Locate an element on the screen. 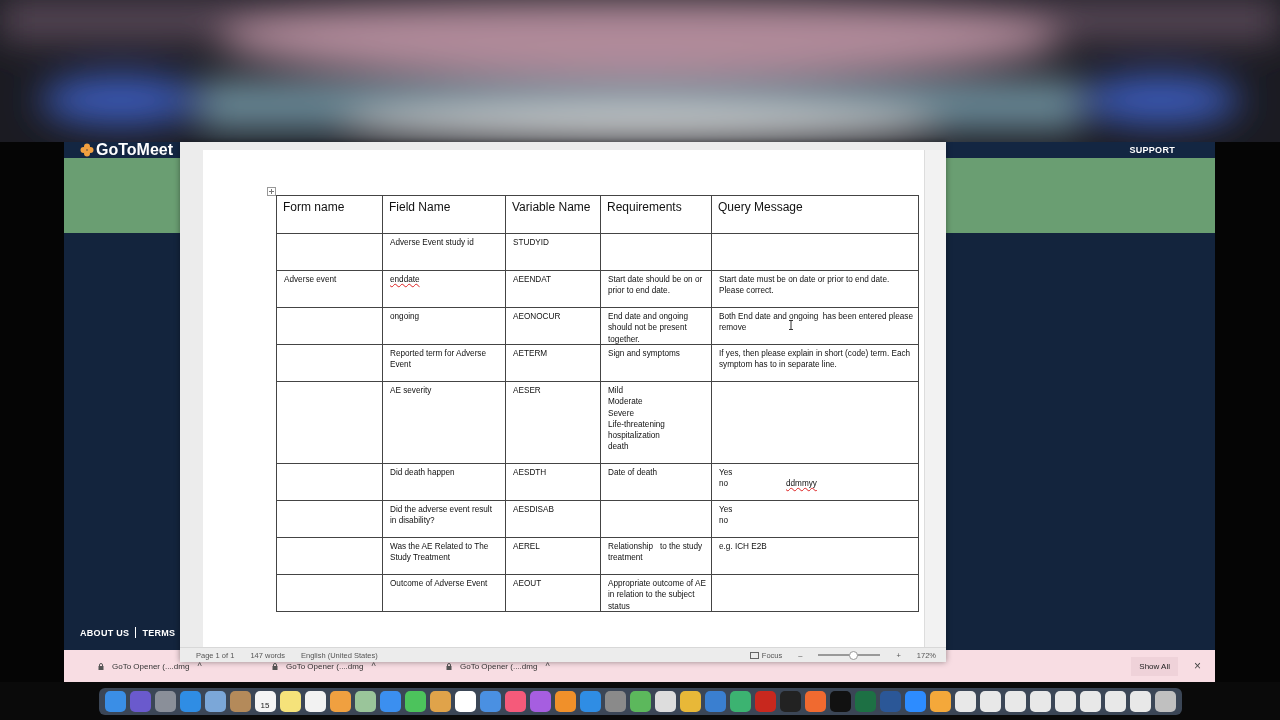 Image resolution: width=1280 pixels, height=720 pixels. column-header: Form name is located at coordinates (330, 215).